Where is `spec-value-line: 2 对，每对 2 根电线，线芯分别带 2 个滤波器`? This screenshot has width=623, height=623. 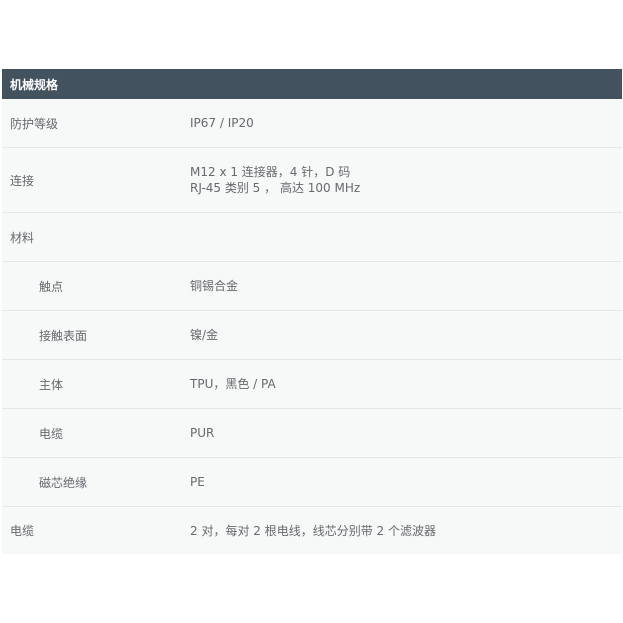 spec-value-line: 2 对，每对 2 根电线，线芯分别带 2 个滤波器 is located at coordinates (313, 530).